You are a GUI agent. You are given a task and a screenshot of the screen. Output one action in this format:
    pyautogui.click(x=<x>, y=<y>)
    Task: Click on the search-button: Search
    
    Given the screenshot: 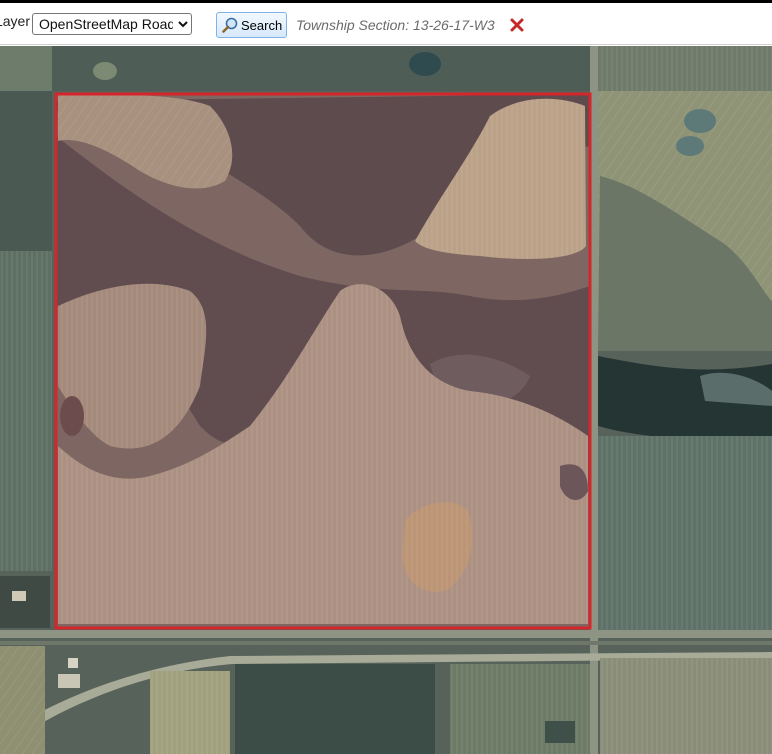 What is the action you would take?
    pyautogui.click(x=251, y=25)
    